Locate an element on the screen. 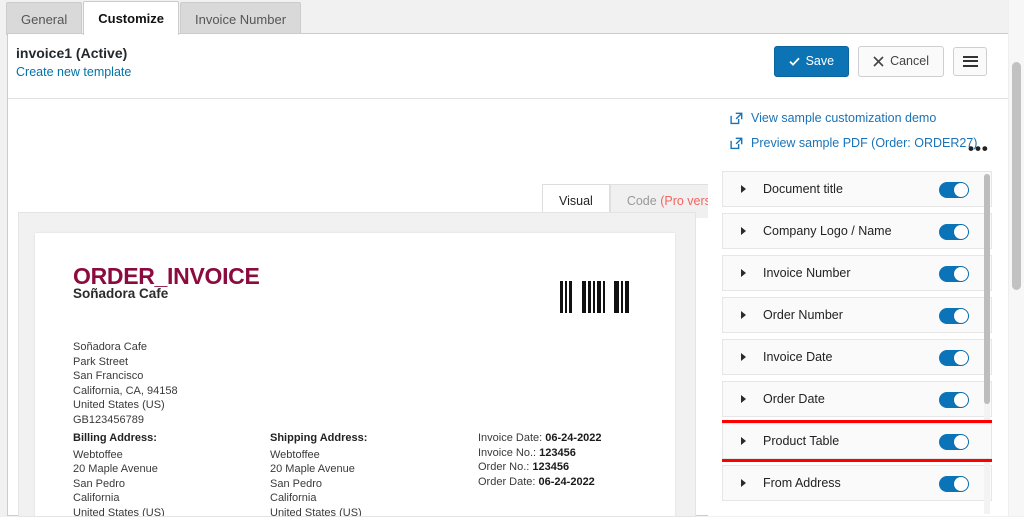 The image size is (1024, 517). section-row-label: Invoice Number is located at coordinates (807, 273).